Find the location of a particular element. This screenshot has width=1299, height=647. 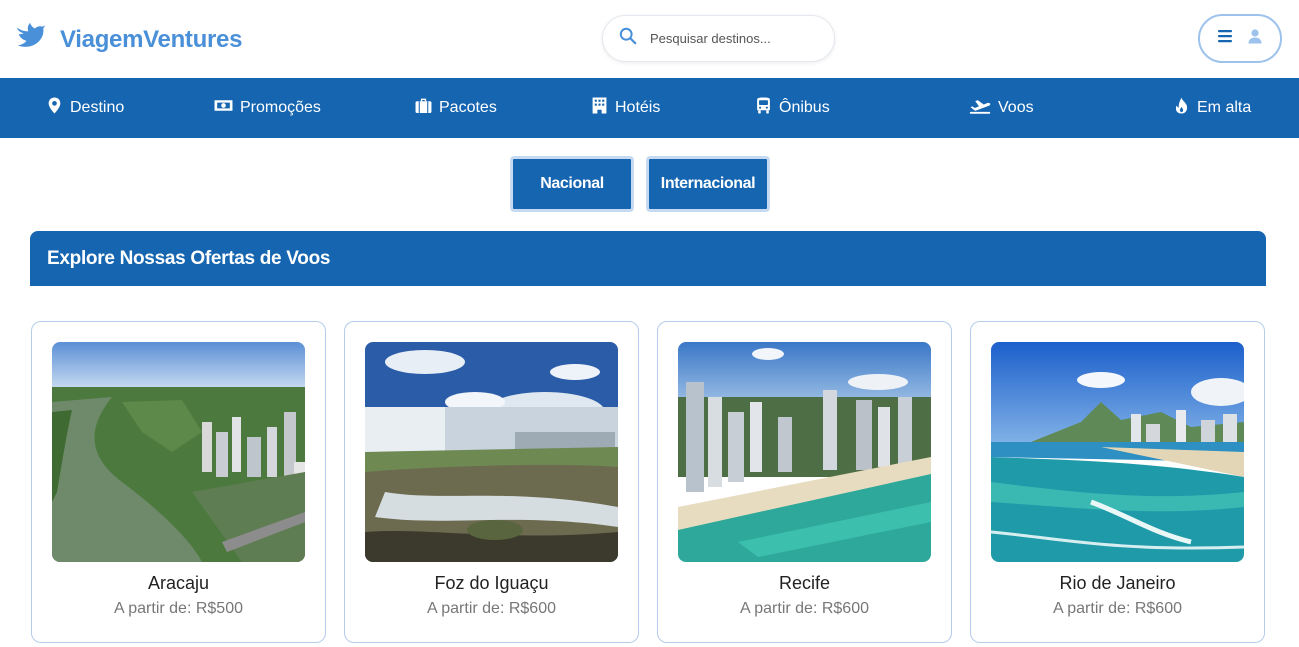

card-price: A partir de: R$500 is located at coordinates (178, 608).